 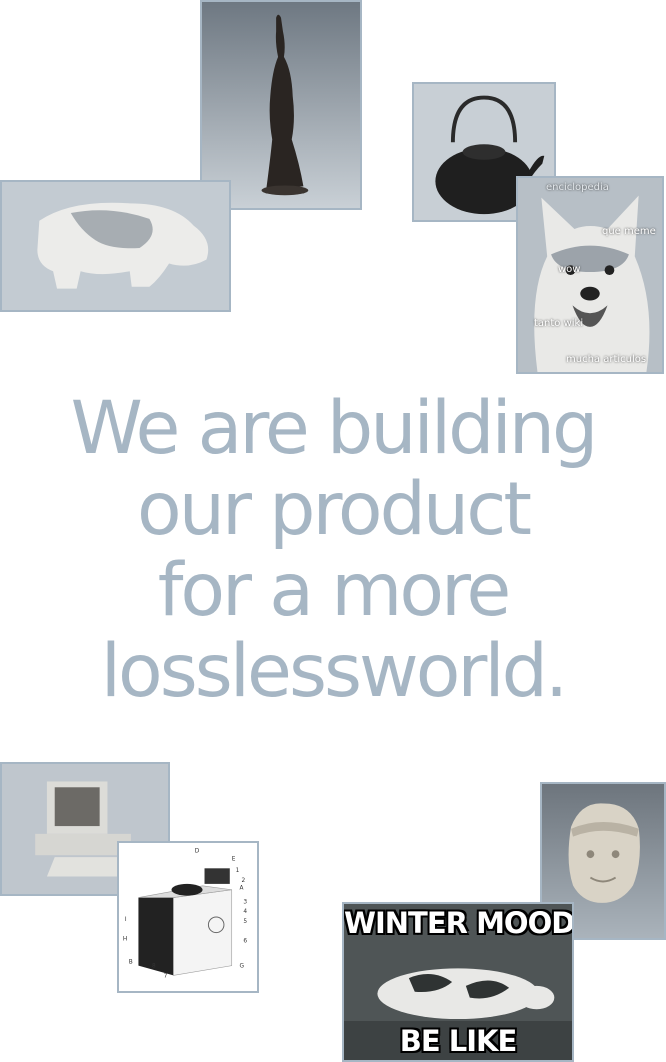 What do you see at coordinates (458, 982) in the screenshot?
I see `winter-mood-meme: WINTER MOOD BE LIKE` at bounding box center [458, 982].